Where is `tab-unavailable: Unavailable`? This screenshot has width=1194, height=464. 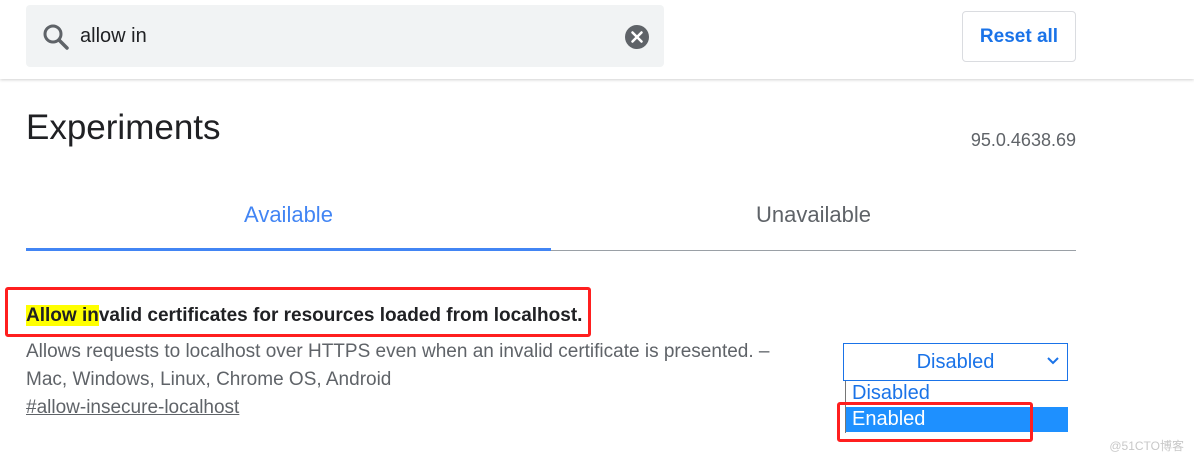 tab-unavailable: Unavailable is located at coordinates (813, 215).